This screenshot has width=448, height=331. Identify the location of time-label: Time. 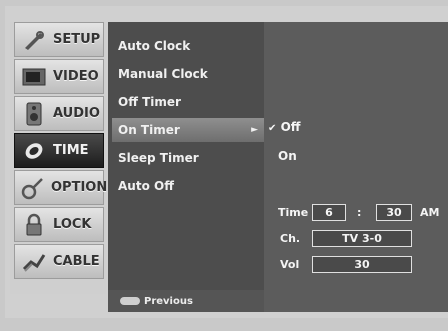
(293, 212).